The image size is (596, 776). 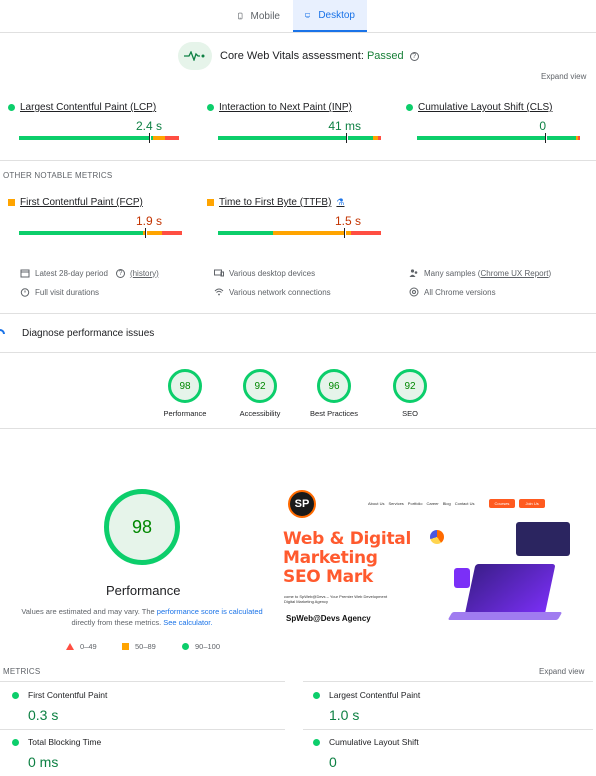 I want to click on info-visits: Full visit durations, so click(x=59, y=292).